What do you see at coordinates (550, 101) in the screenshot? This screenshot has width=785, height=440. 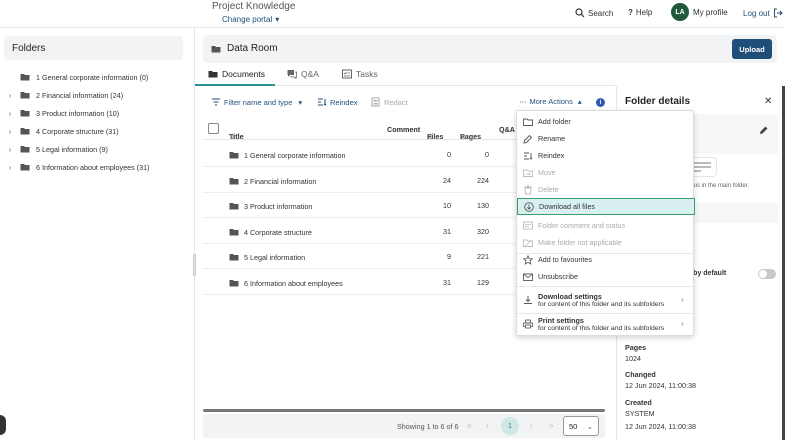 I see `more-actions-button: ⋯ More Actions ▴` at bounding box center [550, 101].